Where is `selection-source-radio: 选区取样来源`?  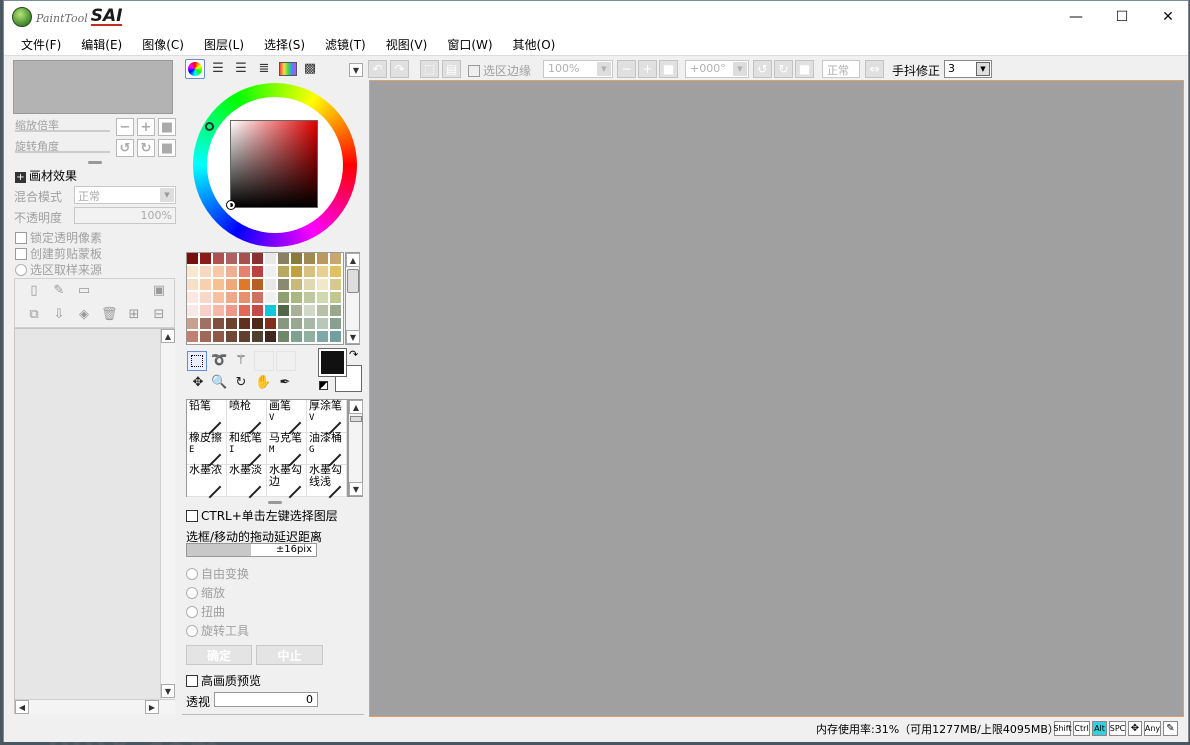
selection-source-radio: 选区取样来源 is located at coordinates (58, 269).